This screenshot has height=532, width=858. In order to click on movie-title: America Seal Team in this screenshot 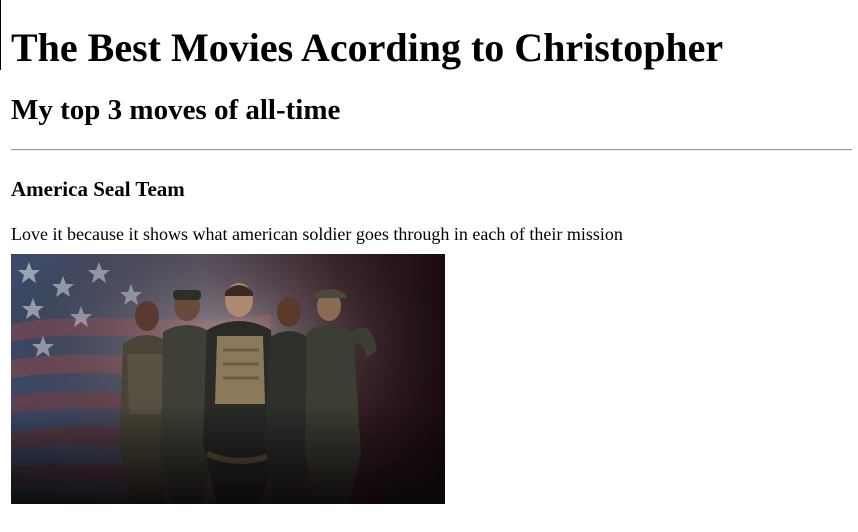, I will do `click(98, 189)`.